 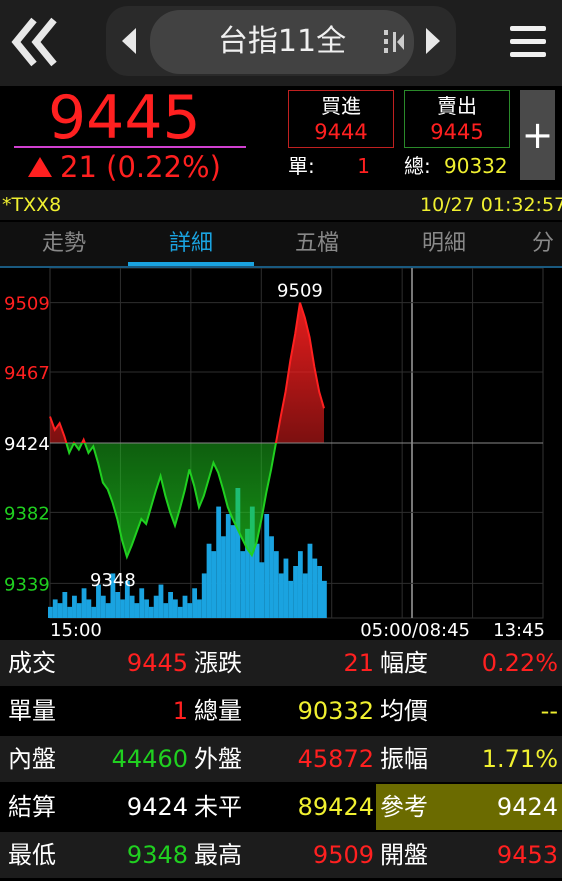 What do you see at coordinates (281, 807) in the screenshot?
I see `quote-table-row: 結算 9424 未平 89424 參考 9424` at bounding box center [281, 807].